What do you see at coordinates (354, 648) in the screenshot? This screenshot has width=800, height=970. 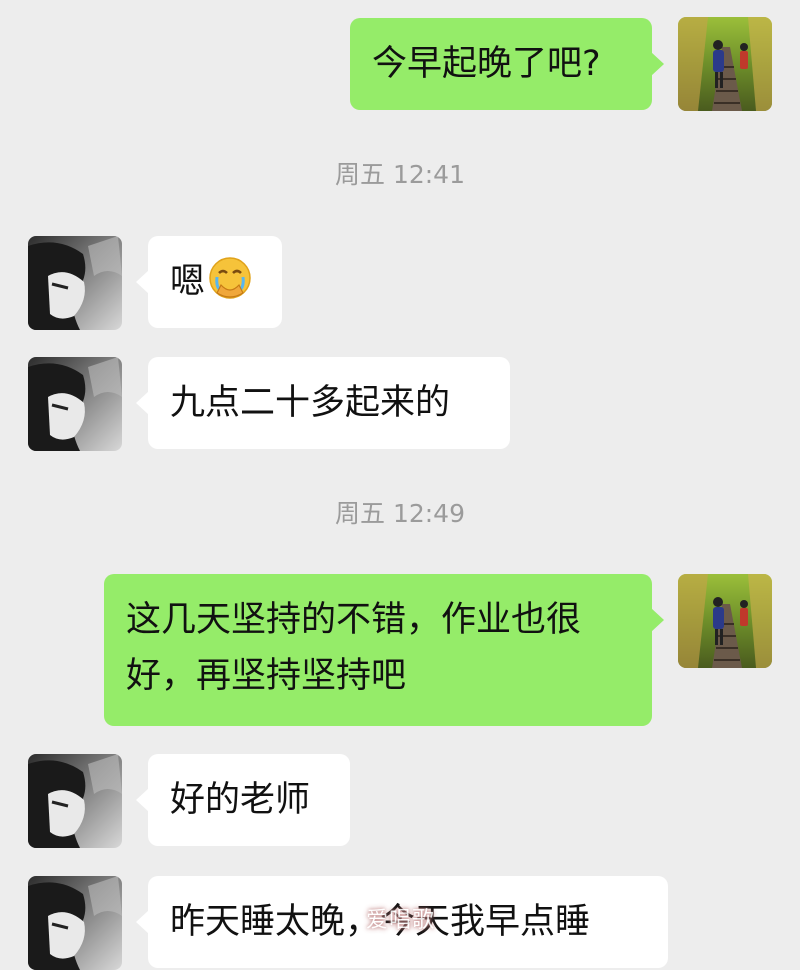 I see `message-text: 这几天坚持的不错，作业也很好，再坚持坚持吧` at bounding box center [354, 648].